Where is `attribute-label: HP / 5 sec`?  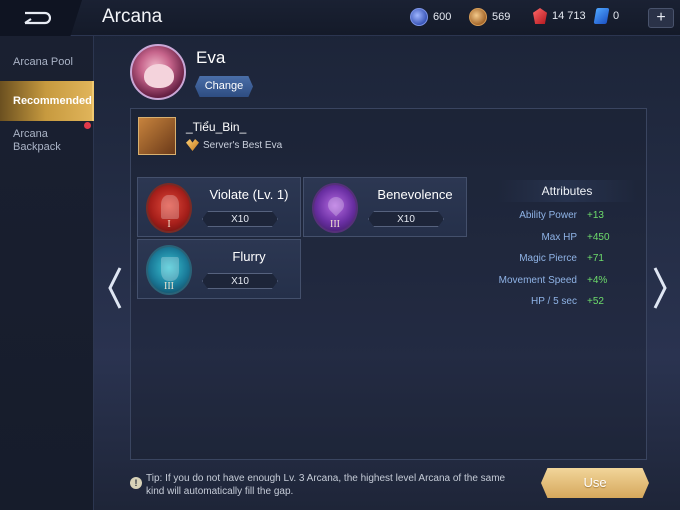
attribute-label: HP / 5 sec is located at coordinates (554, 301).